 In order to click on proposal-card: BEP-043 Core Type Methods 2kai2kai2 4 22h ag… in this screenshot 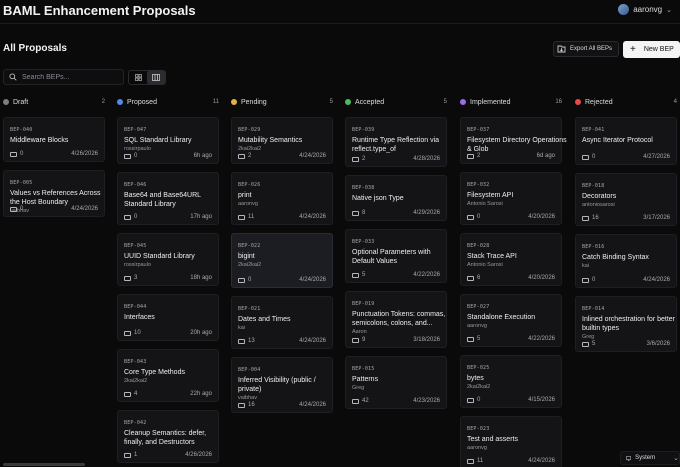, I will do `click(168, 375)`.